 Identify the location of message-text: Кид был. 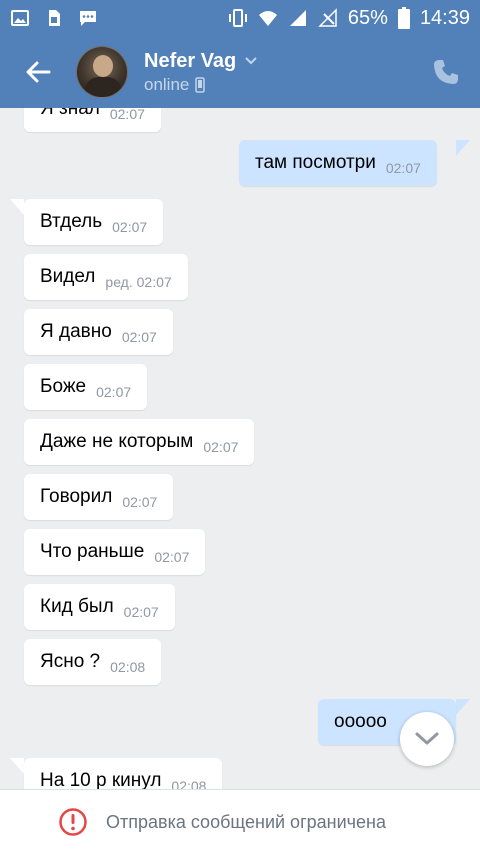
(77, 606).